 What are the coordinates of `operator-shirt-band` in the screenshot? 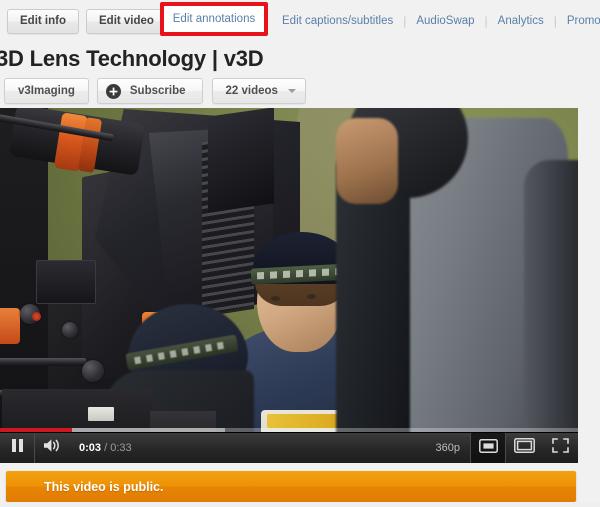 It's located at (303, 421).